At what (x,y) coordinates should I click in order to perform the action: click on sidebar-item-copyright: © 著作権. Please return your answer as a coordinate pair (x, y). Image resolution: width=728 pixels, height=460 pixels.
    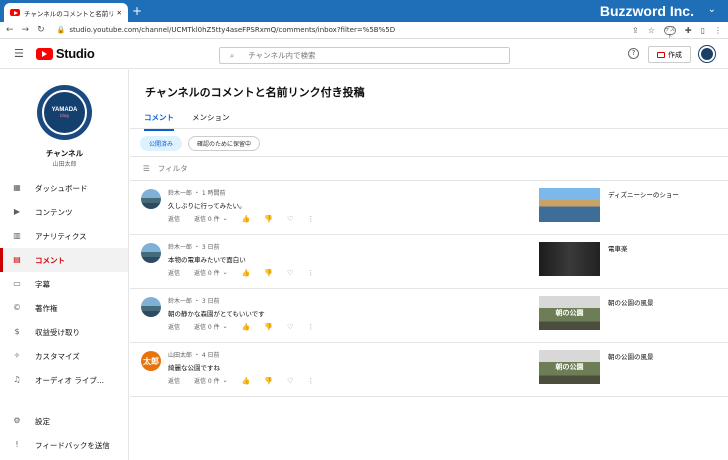
    Looking at the image, I should click on (64, 308).